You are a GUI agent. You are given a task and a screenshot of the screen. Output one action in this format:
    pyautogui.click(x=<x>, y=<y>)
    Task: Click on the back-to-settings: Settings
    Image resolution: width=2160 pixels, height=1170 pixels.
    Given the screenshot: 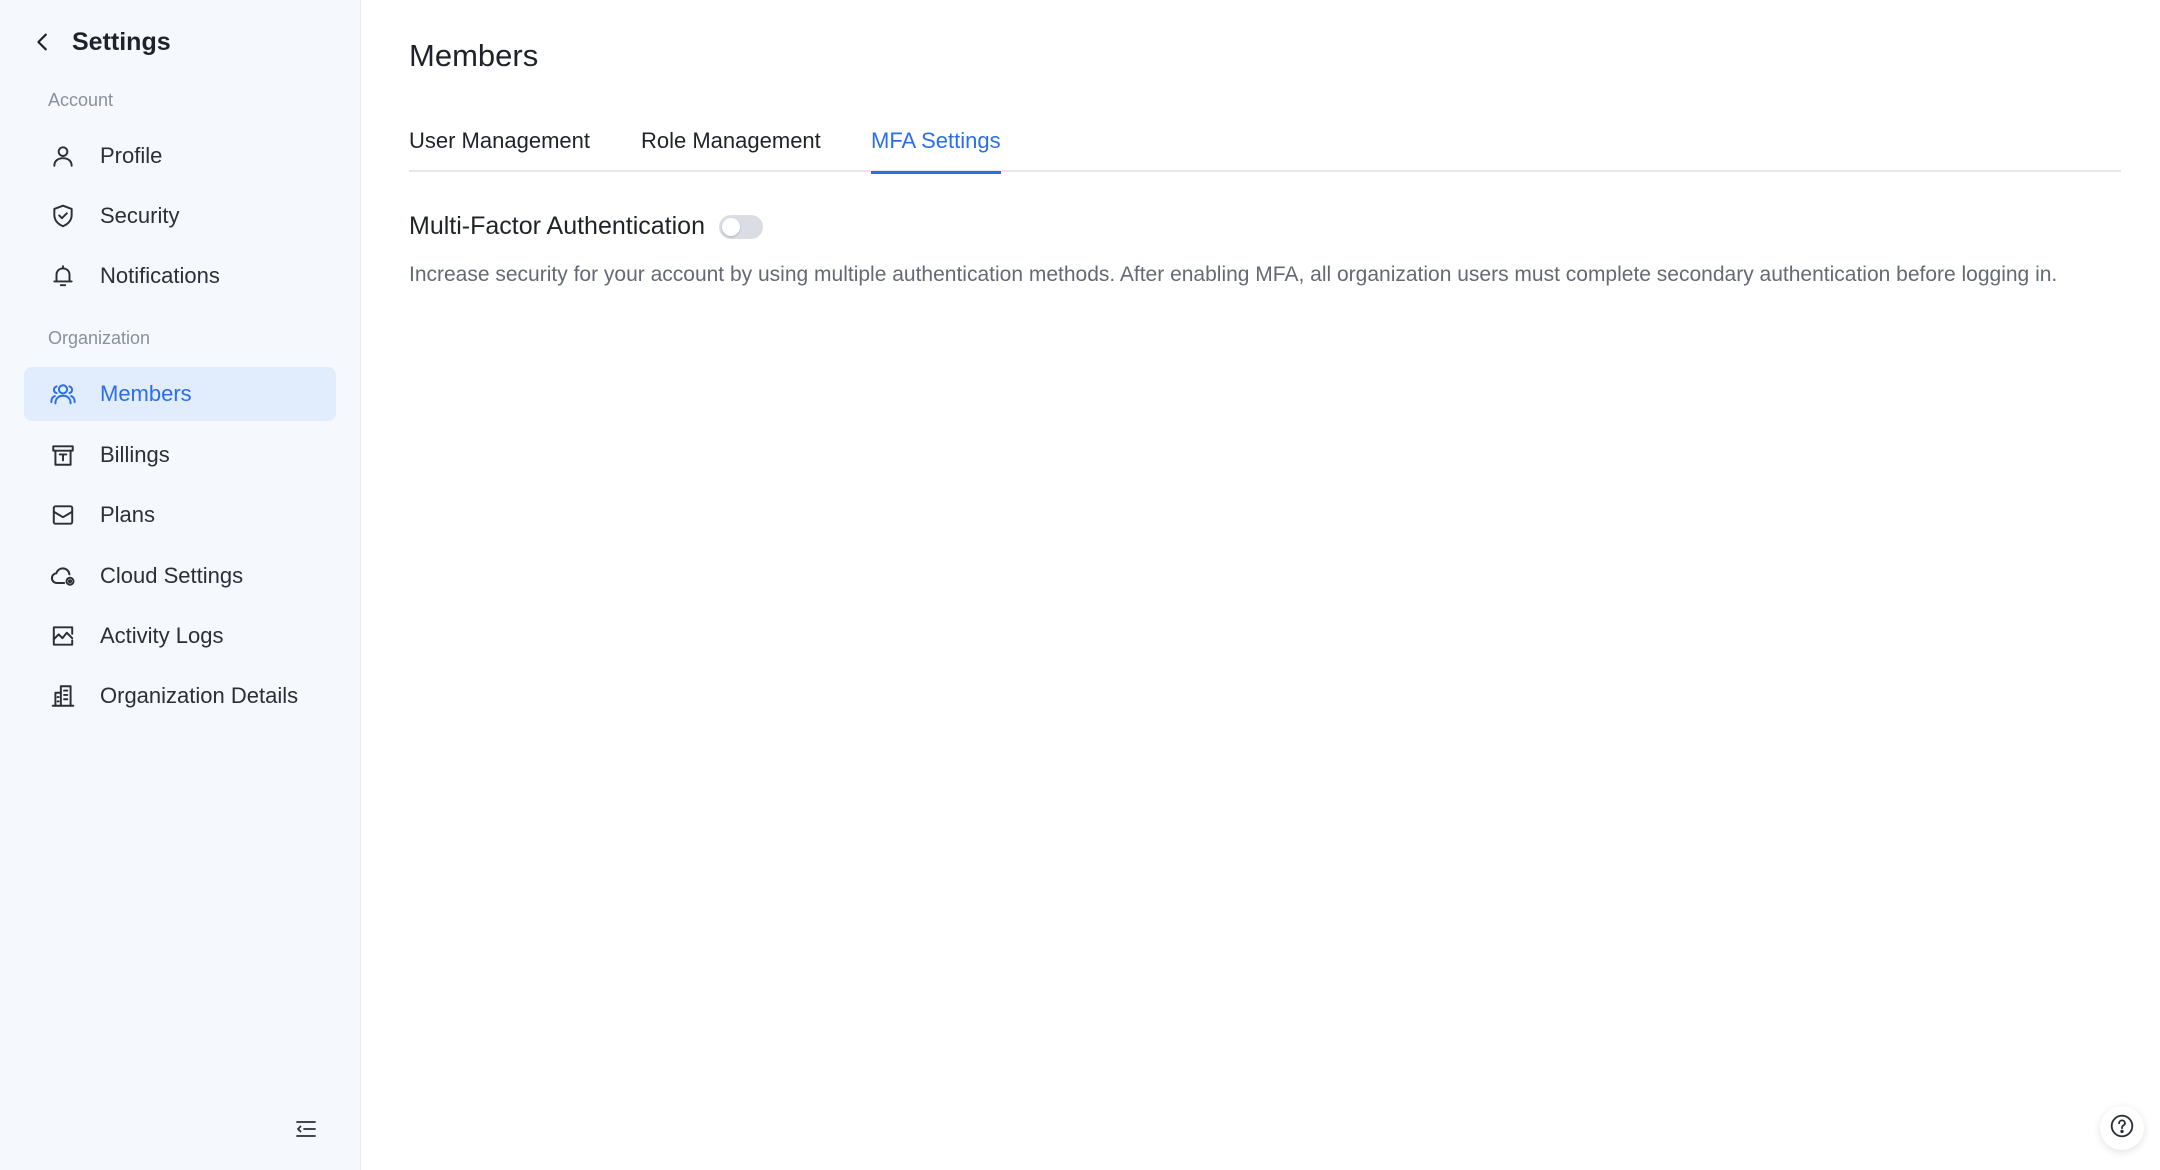 What is the action you would take?
    pyautogui.click(x=100, y=42)
    